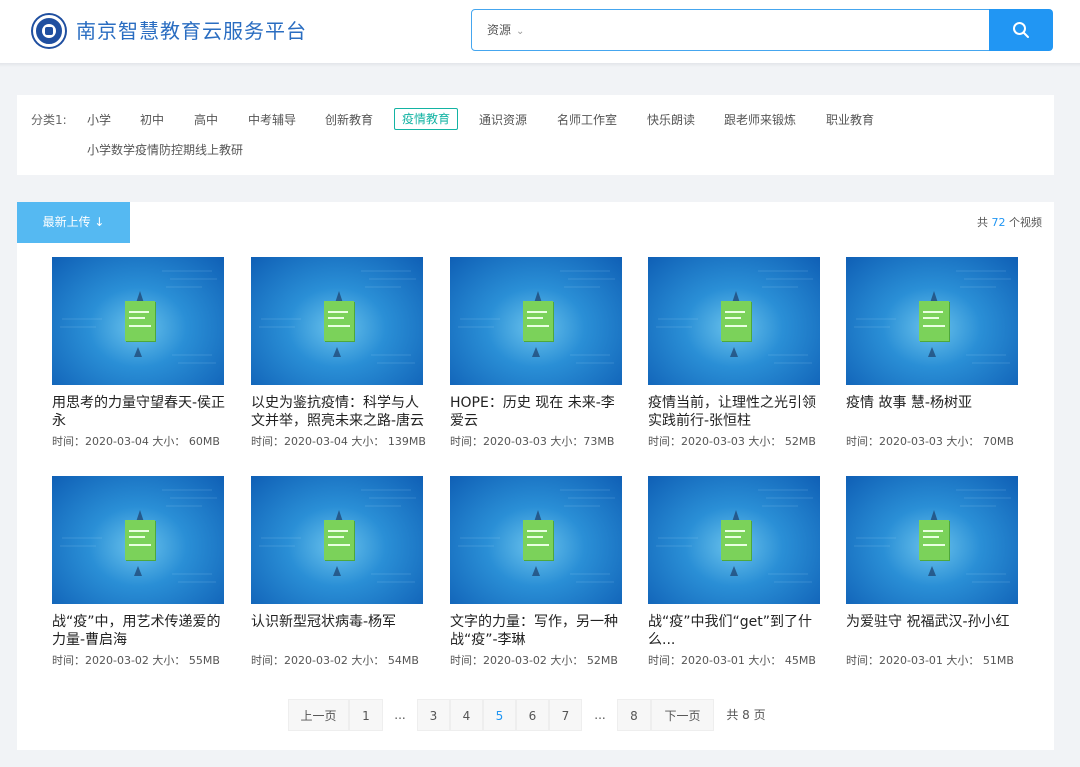 Image resolution: width=1080 pixels, height=767 pixels. What do you see at coordinates (191, 31) in the screenshot?
I see `site-title: 南京智慧教育云服务平台` at bounding box center [191, 31].